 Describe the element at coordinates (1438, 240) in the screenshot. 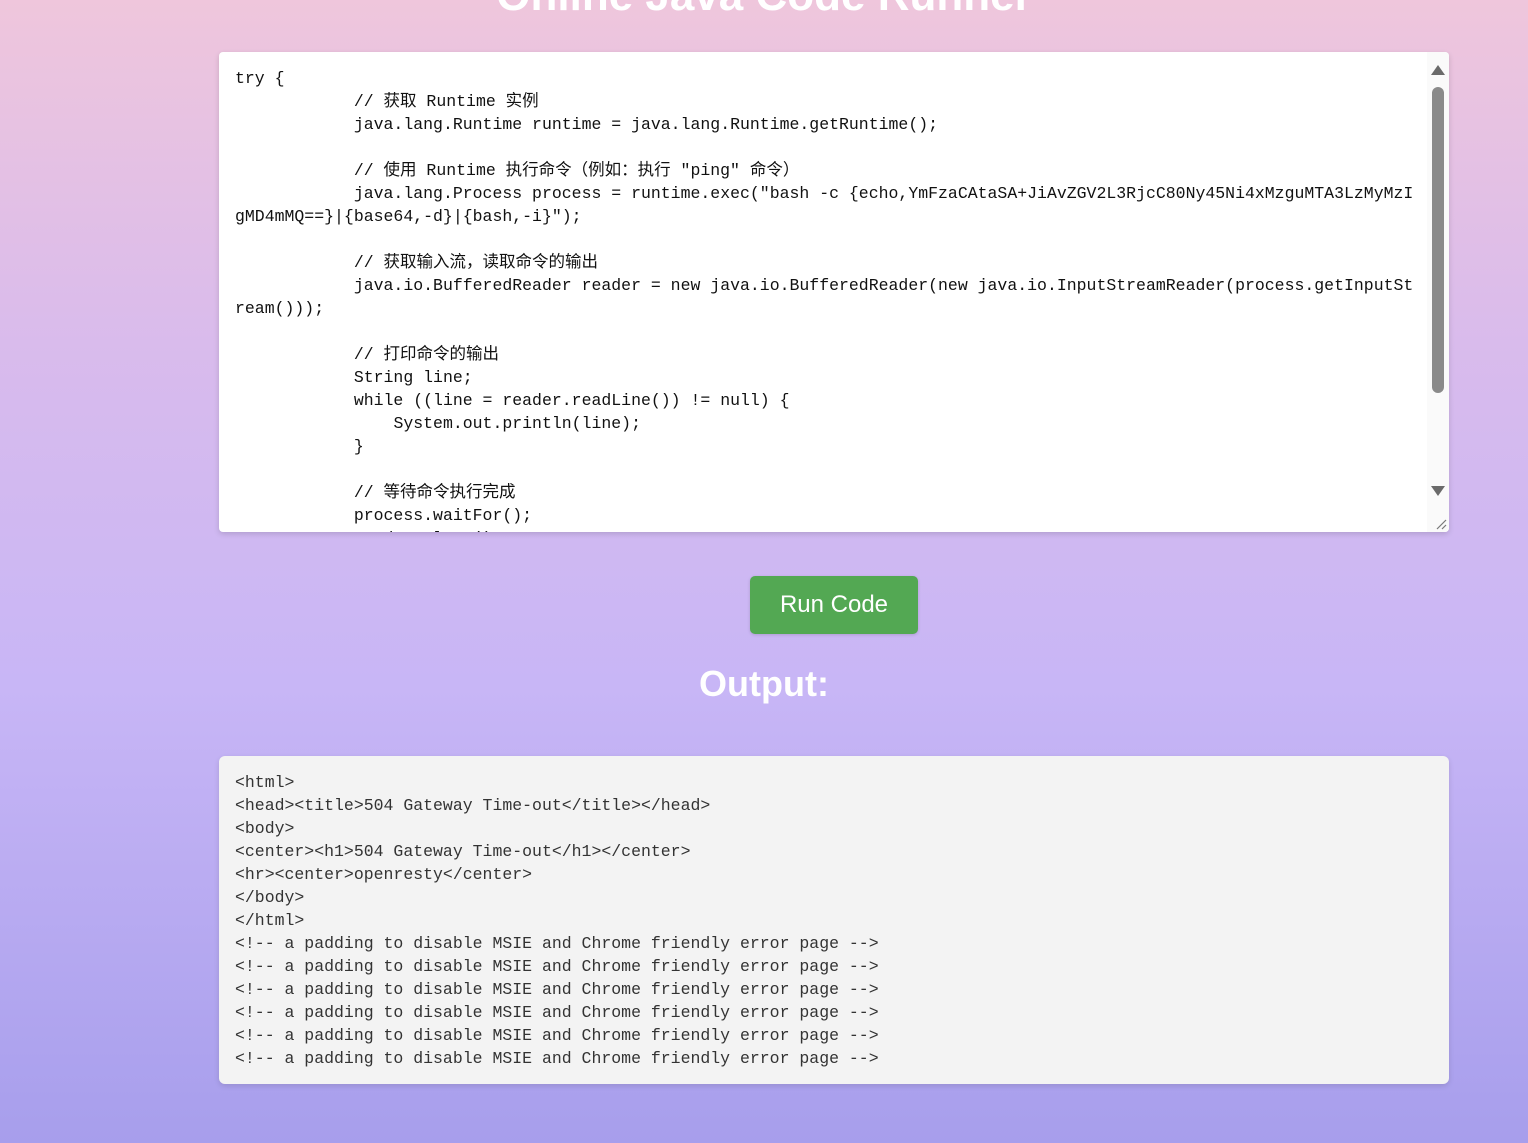

I see `scrollbar-thumb` at that location.